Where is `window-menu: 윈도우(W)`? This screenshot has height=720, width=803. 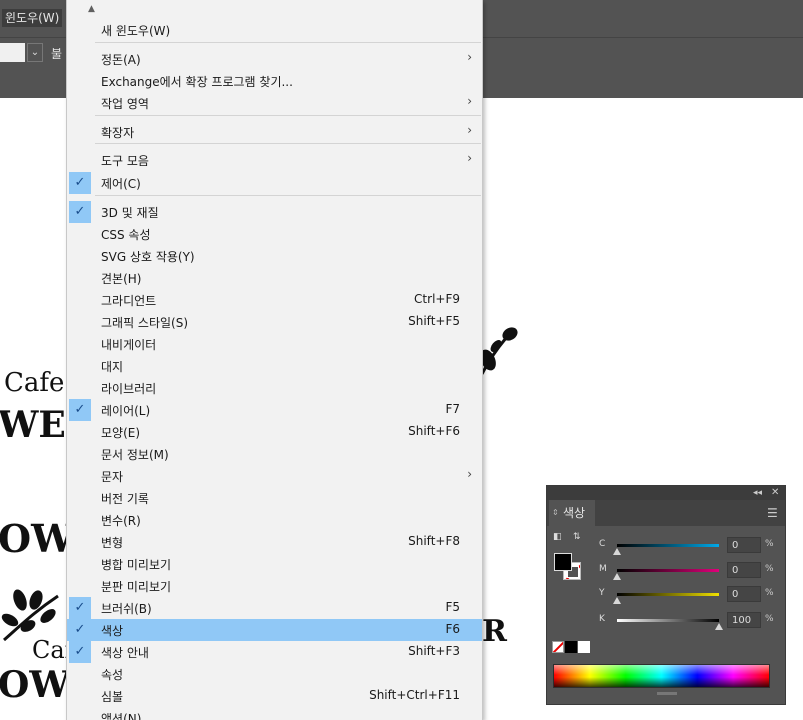 window-menu: 윈도우(W) is located at coordinates (32, 18).